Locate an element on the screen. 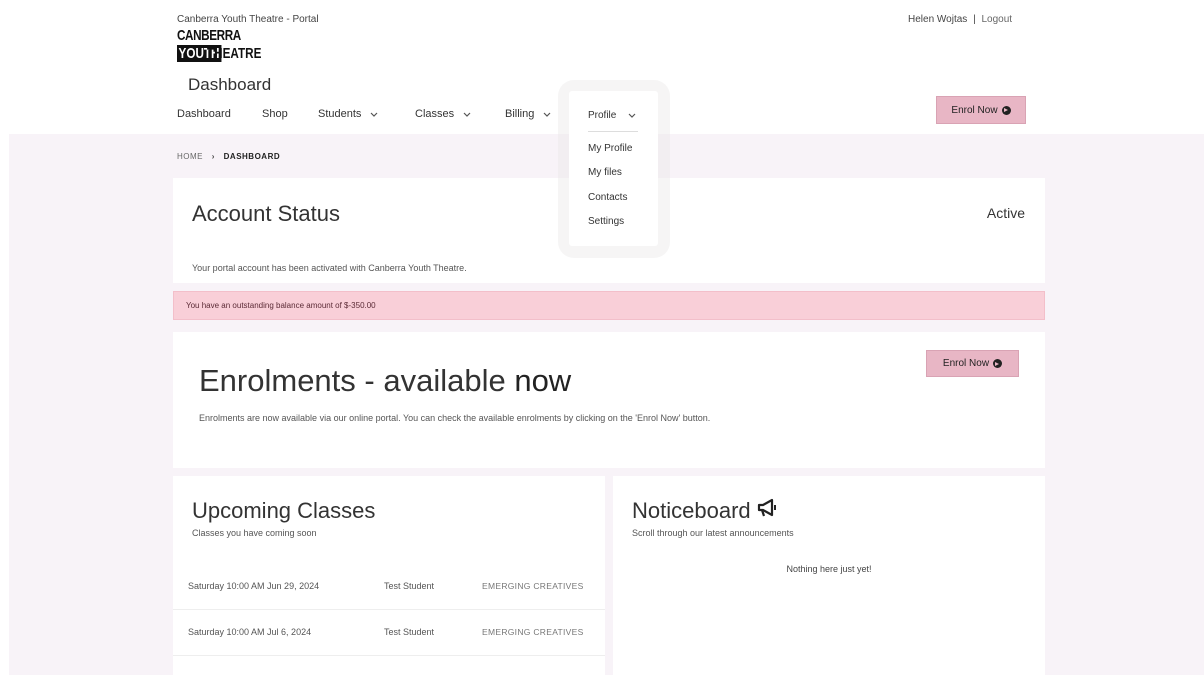 The height and width of the screenshot is (675, 1204). menu-item-settings: Settings is located at coordinates (606, 221).